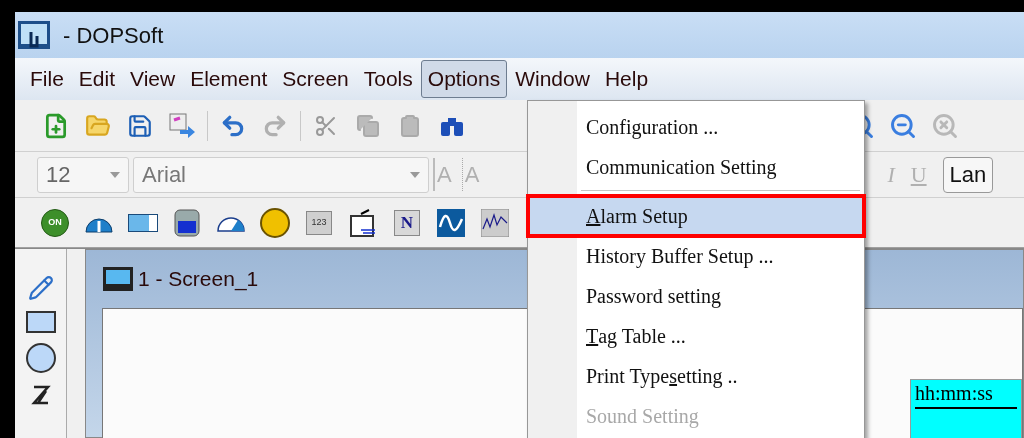 The height and width of the screenshot is (438, 1024). Describe the element at coordinates (40, 395) in the screenshot. I see `freehand-icon` at that location.